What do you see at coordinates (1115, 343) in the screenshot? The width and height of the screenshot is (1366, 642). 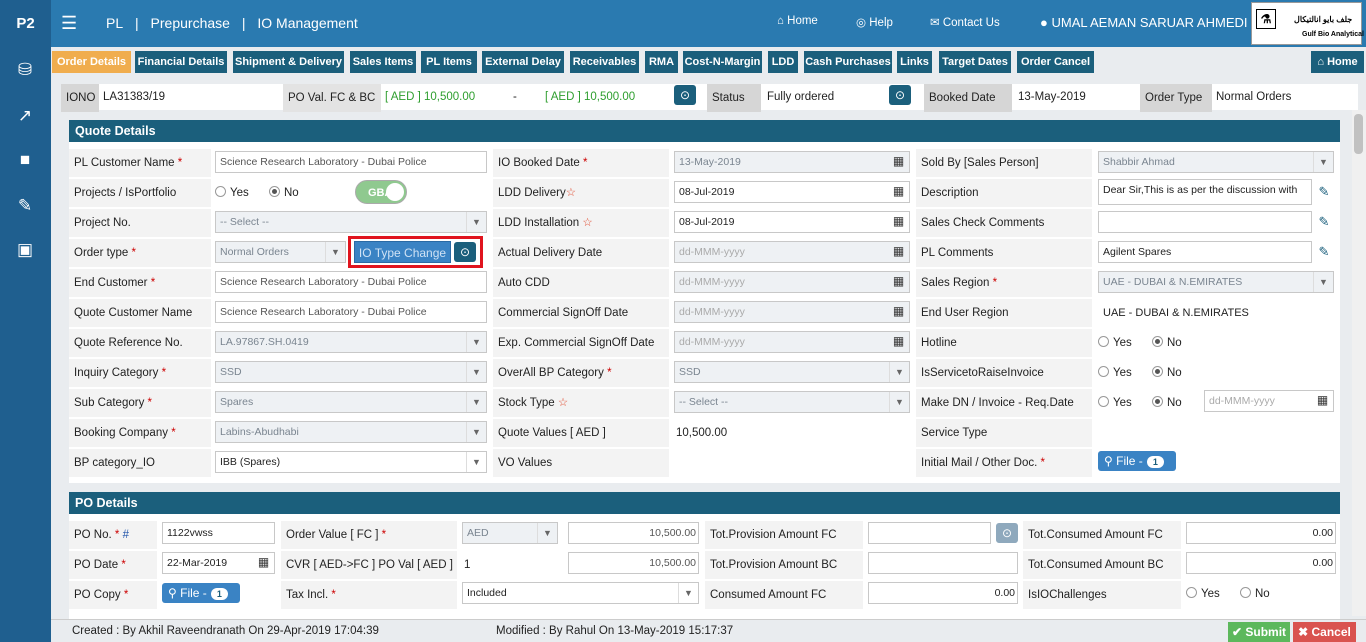 I see `hotline-yes-radio: Yes` at bounding box center [1115, 343].